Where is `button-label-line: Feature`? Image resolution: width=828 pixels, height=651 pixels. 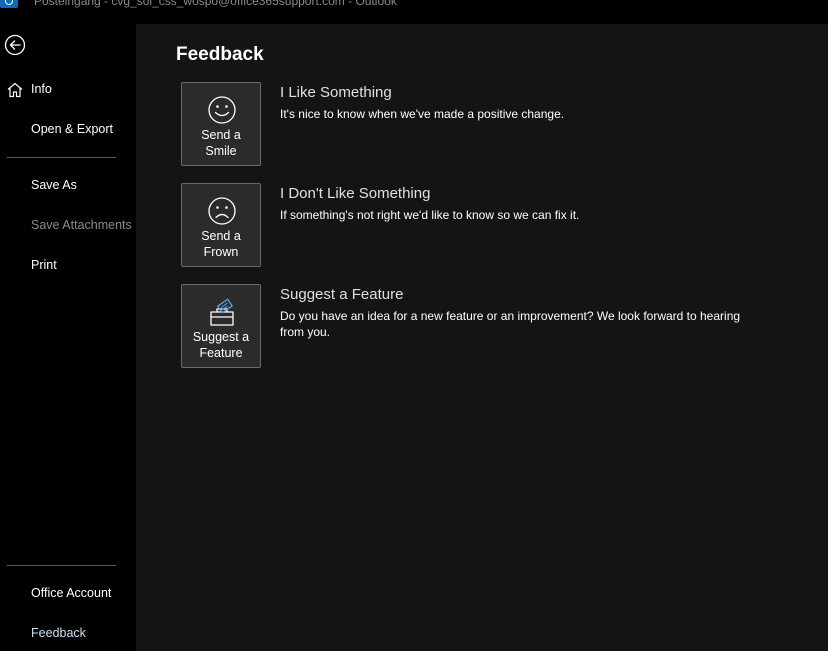
button-label-line: Feature is located at coordinates (221, 353).